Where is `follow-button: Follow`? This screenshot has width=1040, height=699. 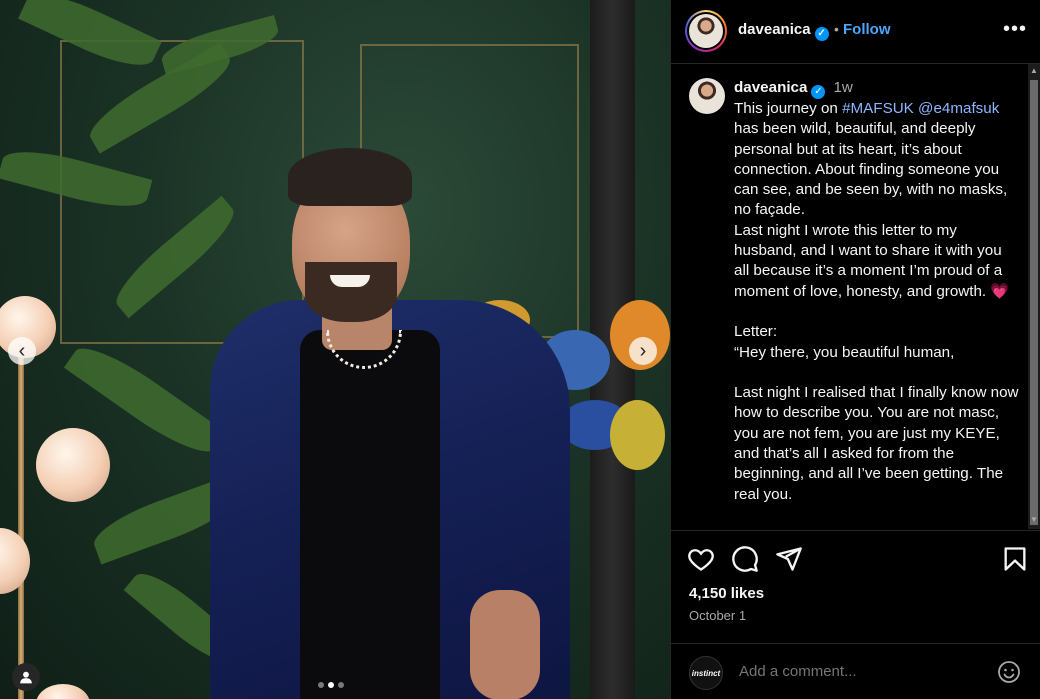 follow-button: Follow is located at coordinates (867, 29).